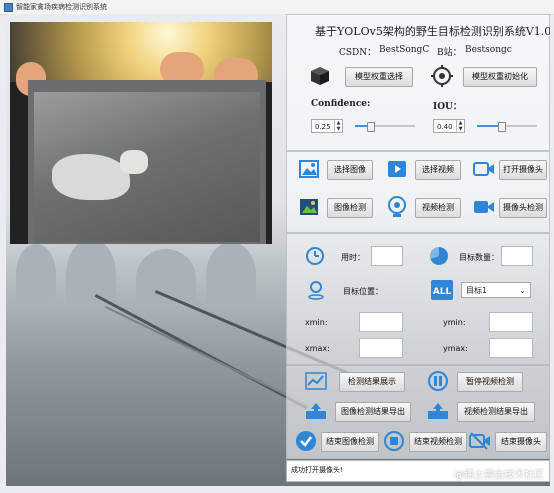 Image resolution: width=554 pixels, height=493 pixels. I want to click on svg-text: ALL, so click(442, 292).